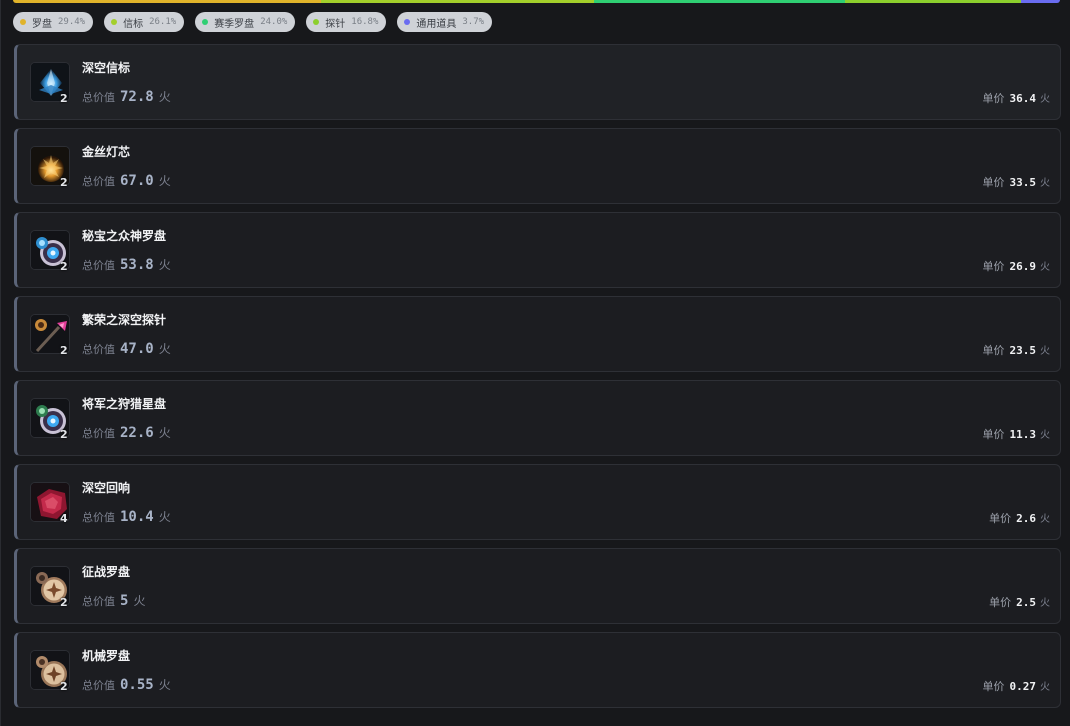  I want to click on item-name: 金丝灯芯, so click(106, 152).